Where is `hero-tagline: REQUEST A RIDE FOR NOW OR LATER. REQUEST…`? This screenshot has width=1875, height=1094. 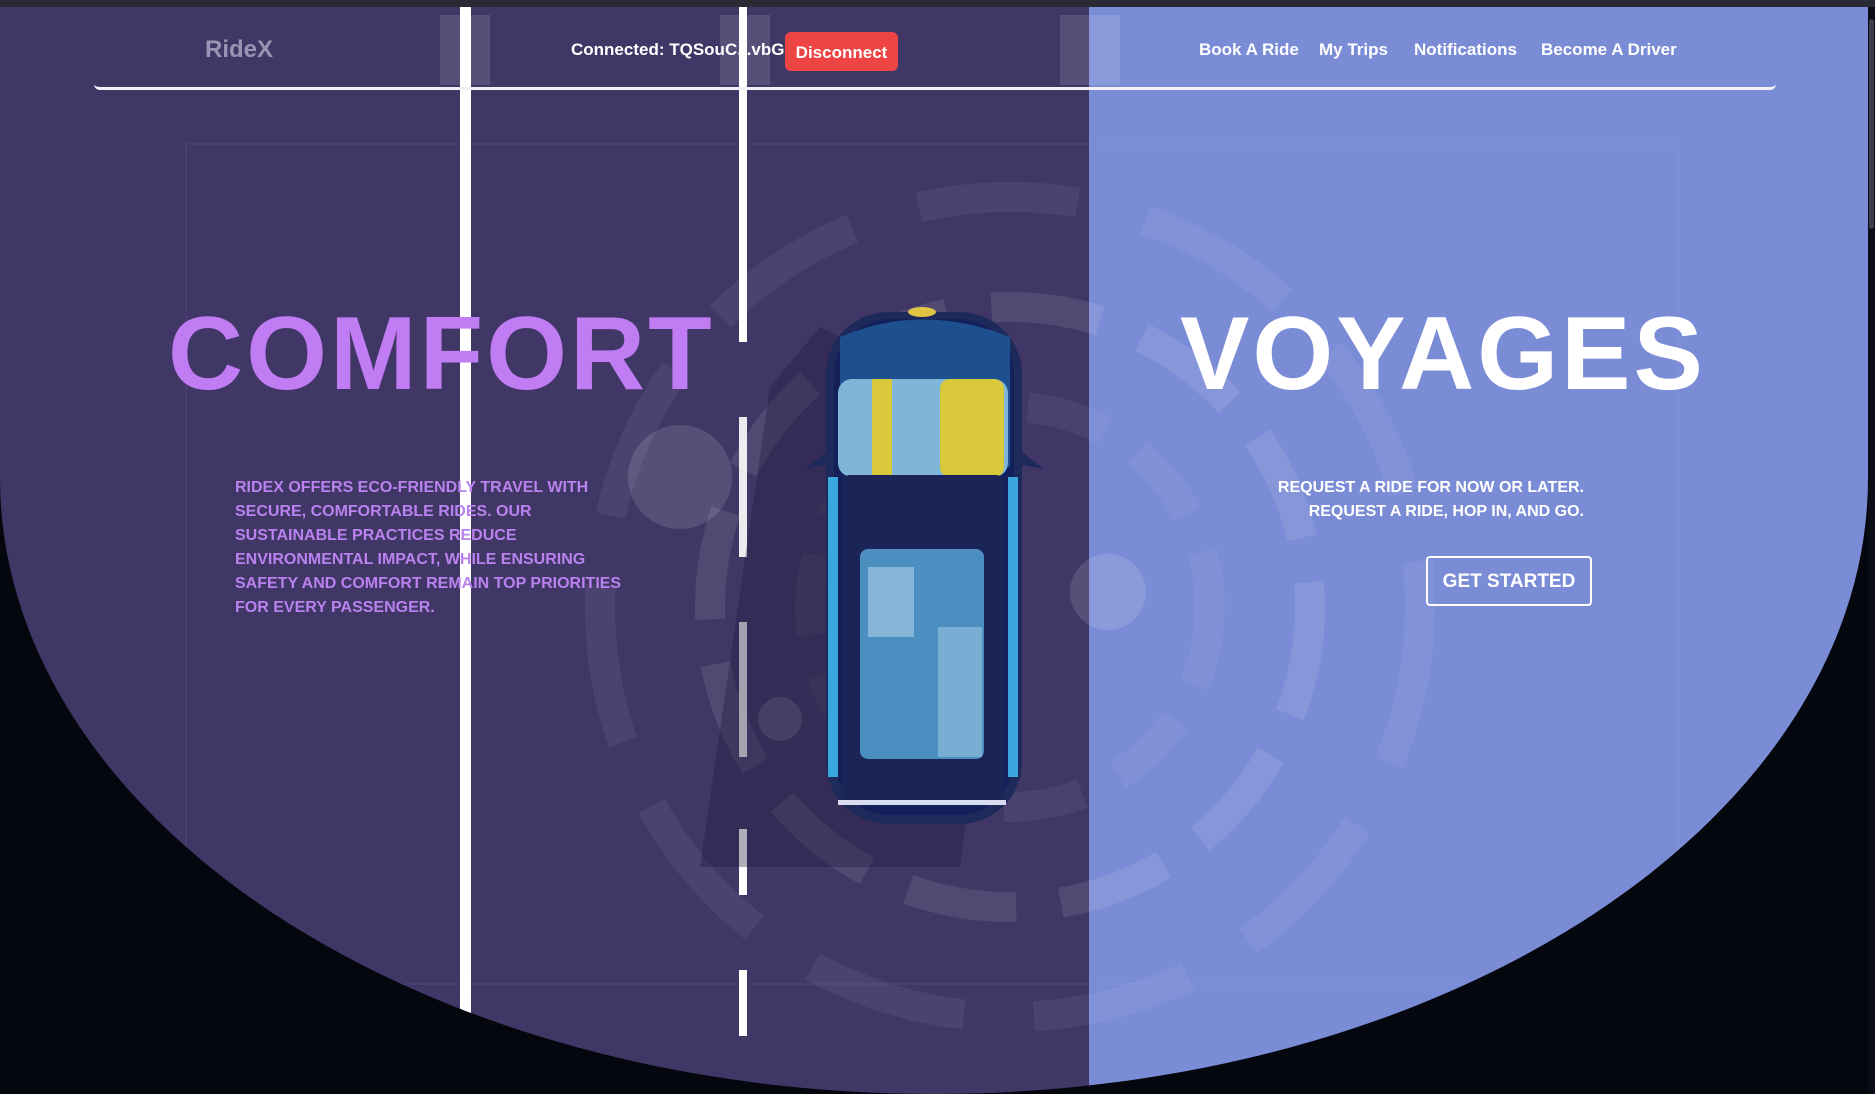 hero-tagline: REQUEST A RIDE FOR NOW OR LATER. REQUEST… is located at coordinates (1412, 500).